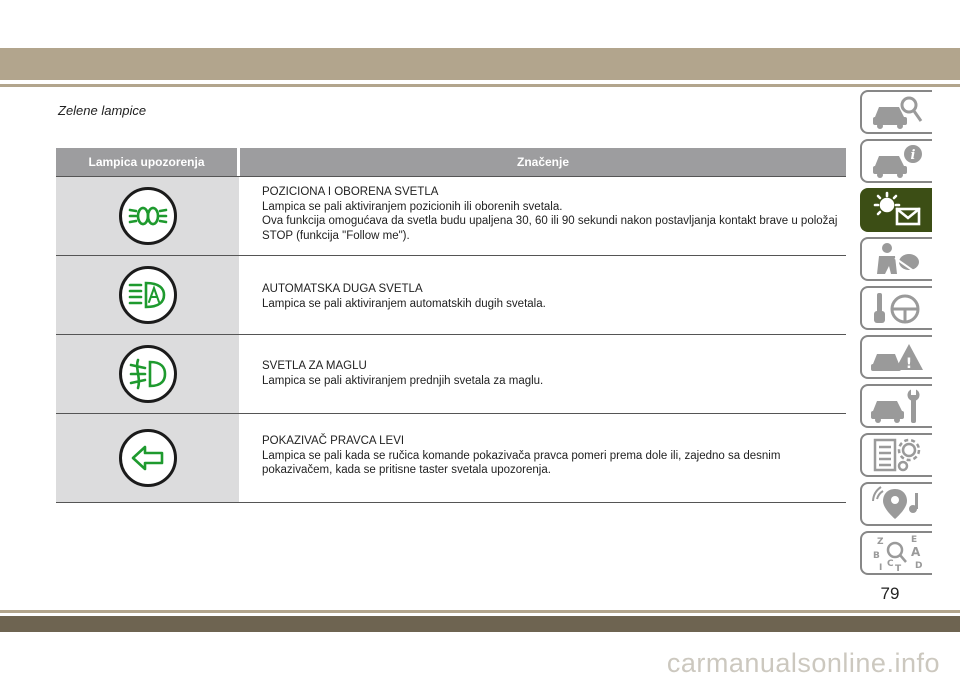 This screenshot has height=679, width=960. I want to click on page-number: 79, so click(890, 593).